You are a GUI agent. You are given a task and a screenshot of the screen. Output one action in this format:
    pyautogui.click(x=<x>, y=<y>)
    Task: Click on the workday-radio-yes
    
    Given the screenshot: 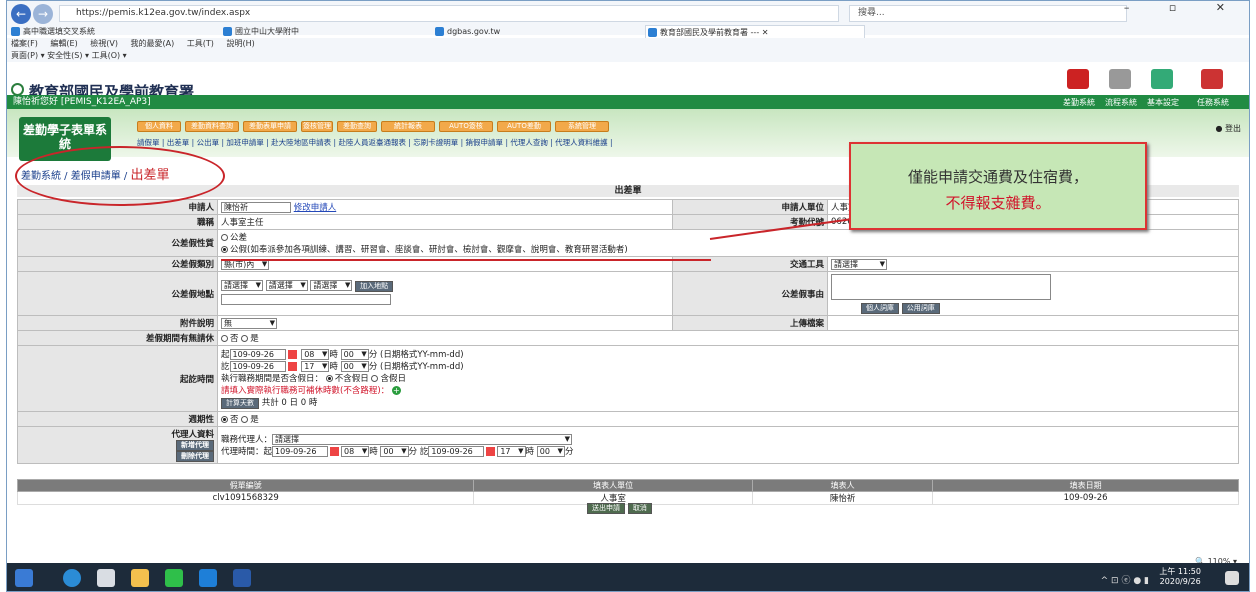 What is the action you would take?
    pyautogui.click(x=245, y=338)
    